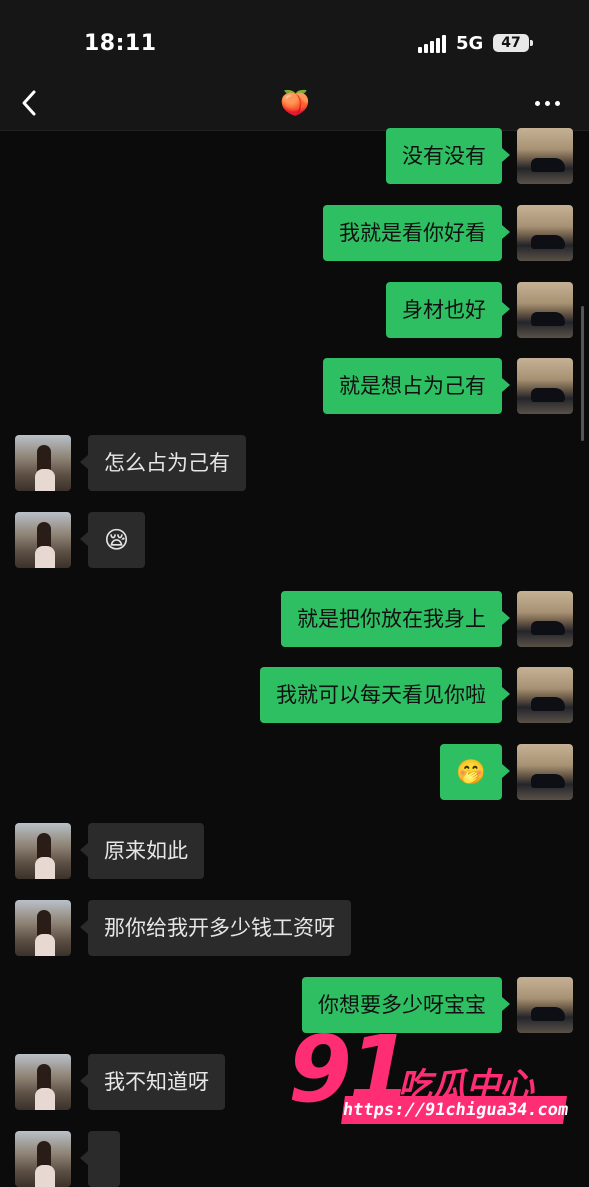 The width and height of the screenshot is (589, 1187). Describe the element at coordinates (294, 233) in the screenshot. I see `message-row: 我就是看你好看` at that location.